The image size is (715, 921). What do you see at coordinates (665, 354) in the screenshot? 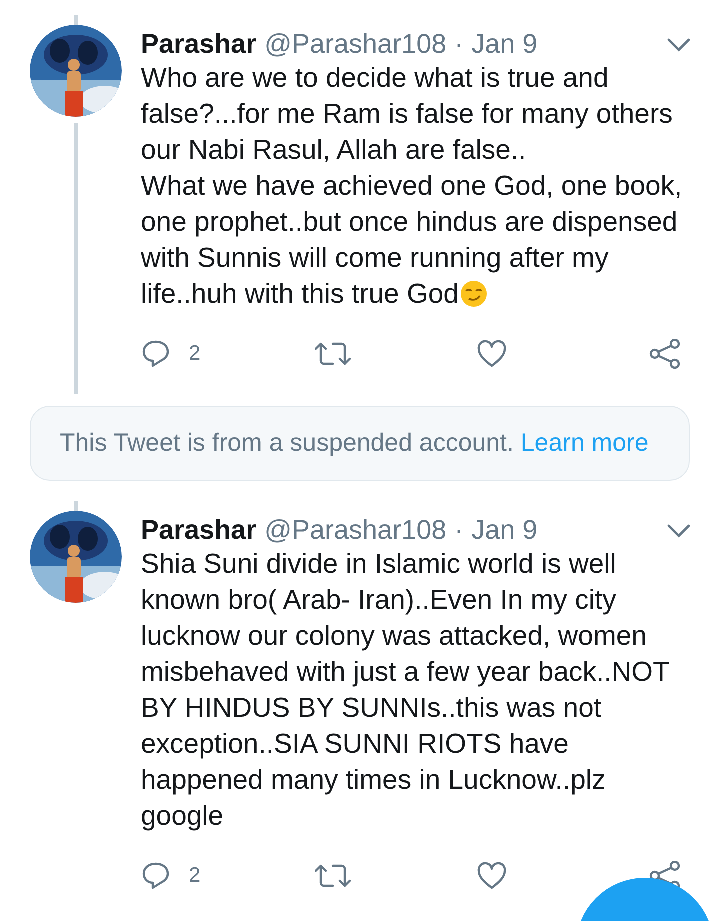
I see `share-icon` at bounding box center [665, 354].